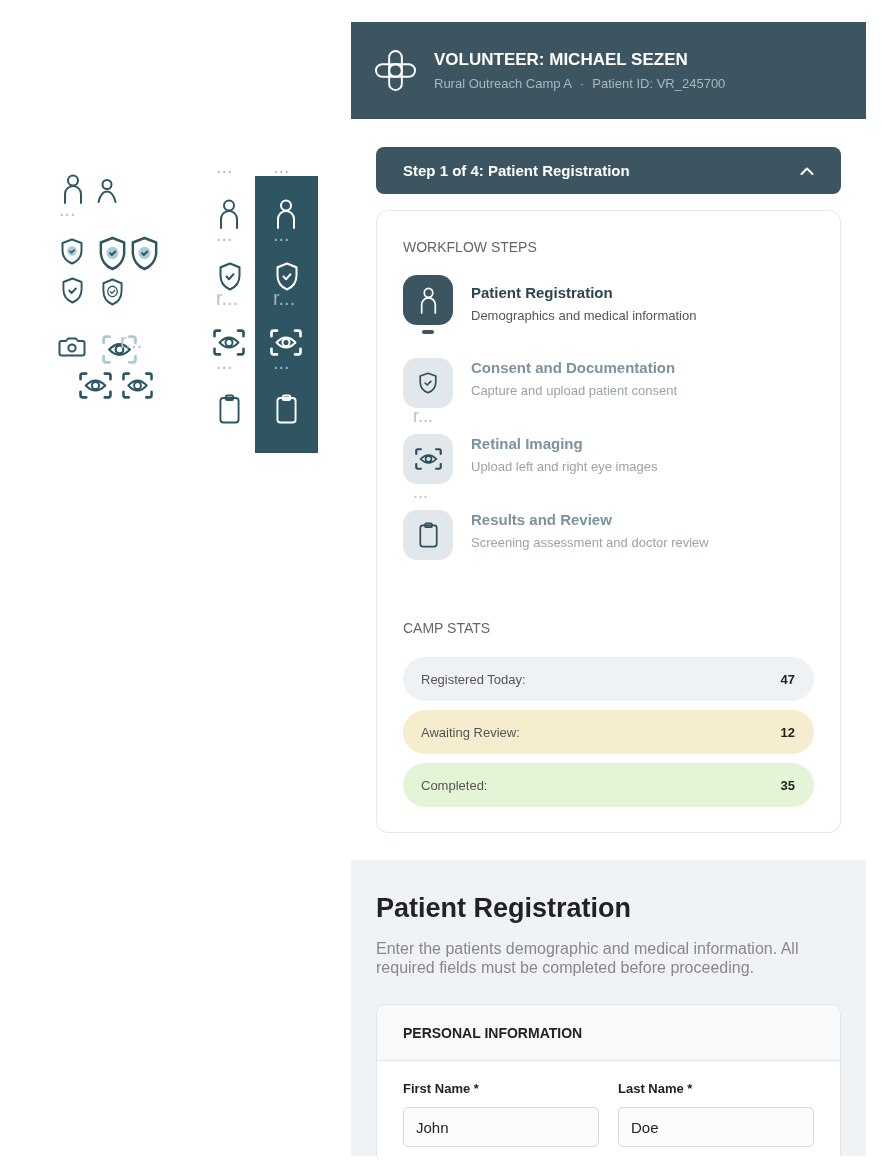 The width and height of the screenshot is (882, 1170). I want to click on chevron-up-icon, so click(807, 170).